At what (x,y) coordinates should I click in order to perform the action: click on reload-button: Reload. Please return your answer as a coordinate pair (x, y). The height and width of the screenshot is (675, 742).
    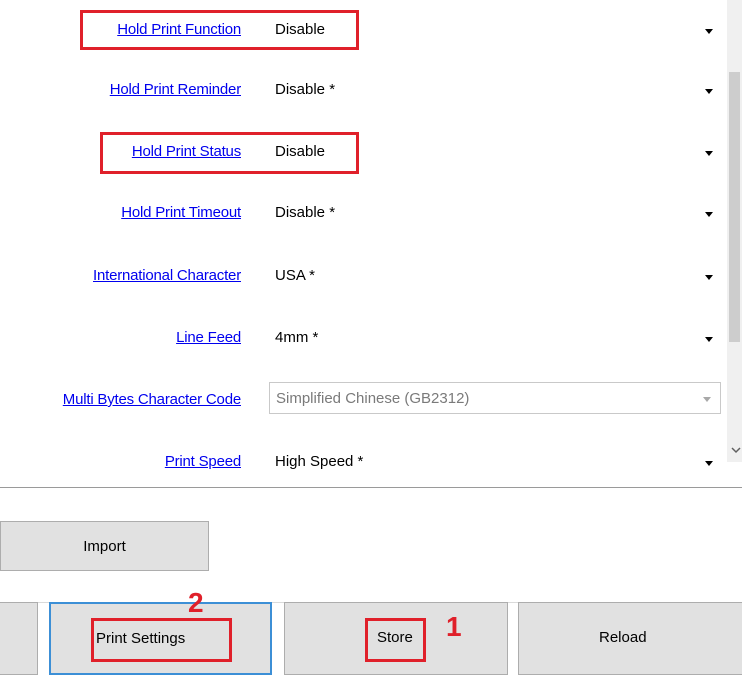
    Looking at the image, I should click on (630, 638).